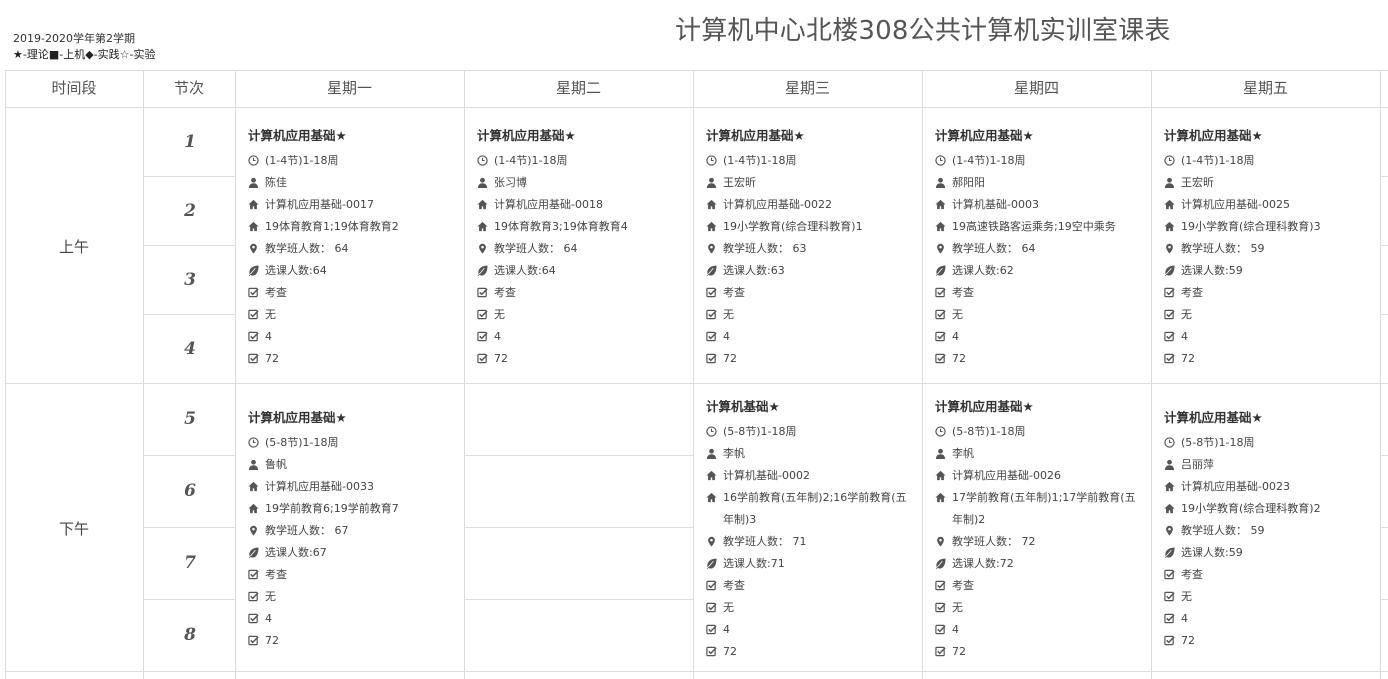 This screenshot has width=1388, height=679. I want to click on enrolled-count: 选课人数:71, so click(754, 563).